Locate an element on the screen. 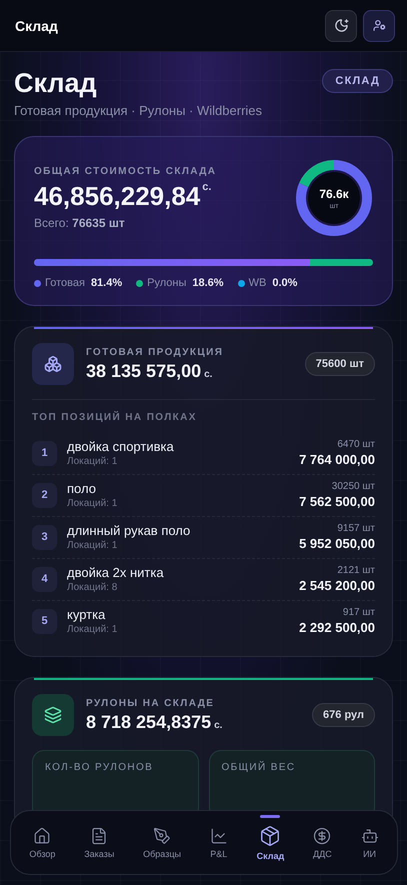 This screenshot has width=407, height=885. legend-label: Рулоны is located at coordinates (166, 283).